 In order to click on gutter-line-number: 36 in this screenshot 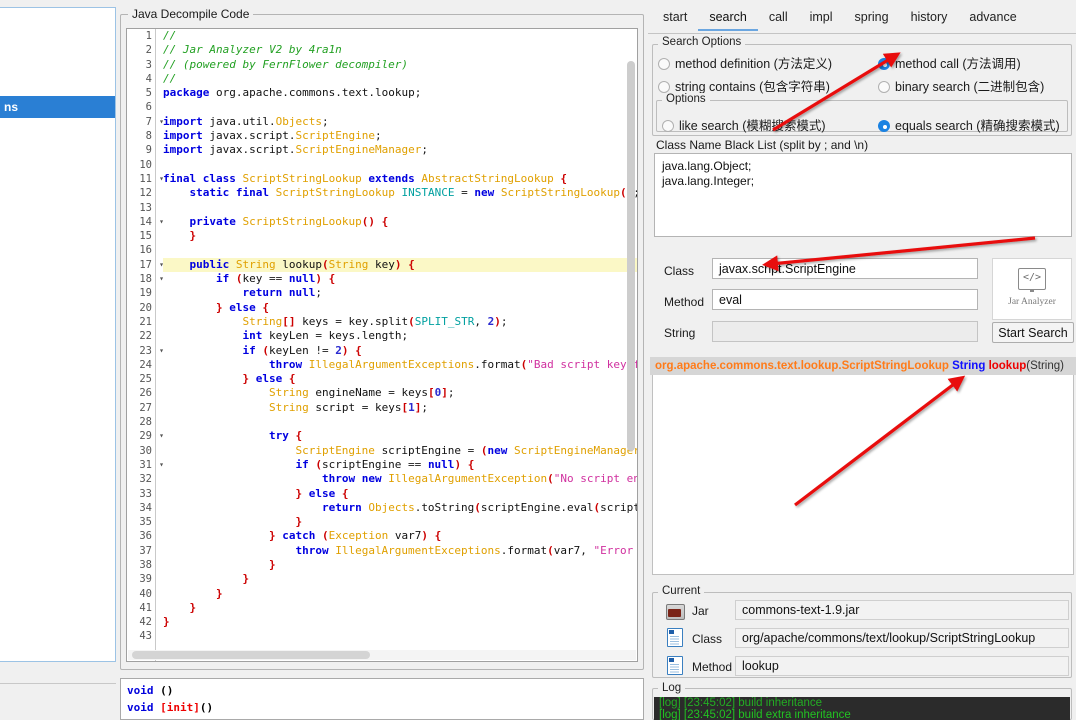, I will do `click(145, 536)`.